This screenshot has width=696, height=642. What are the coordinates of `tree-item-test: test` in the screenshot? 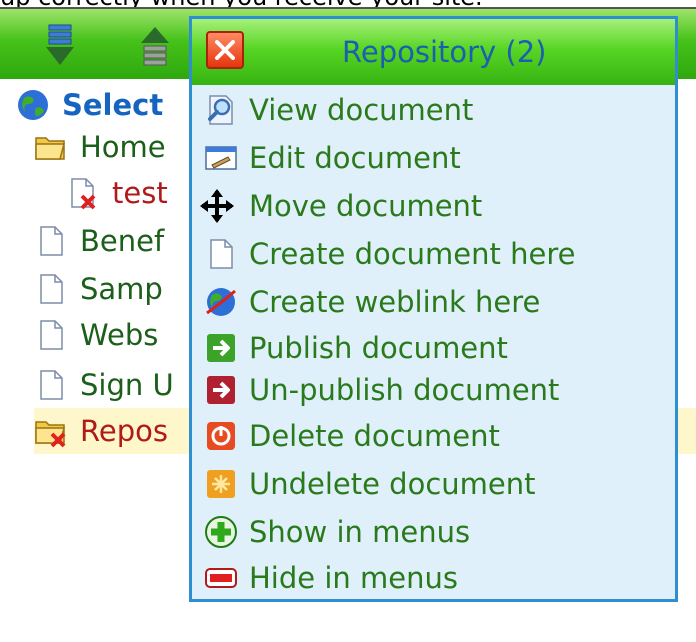 It's located at (117, 193).